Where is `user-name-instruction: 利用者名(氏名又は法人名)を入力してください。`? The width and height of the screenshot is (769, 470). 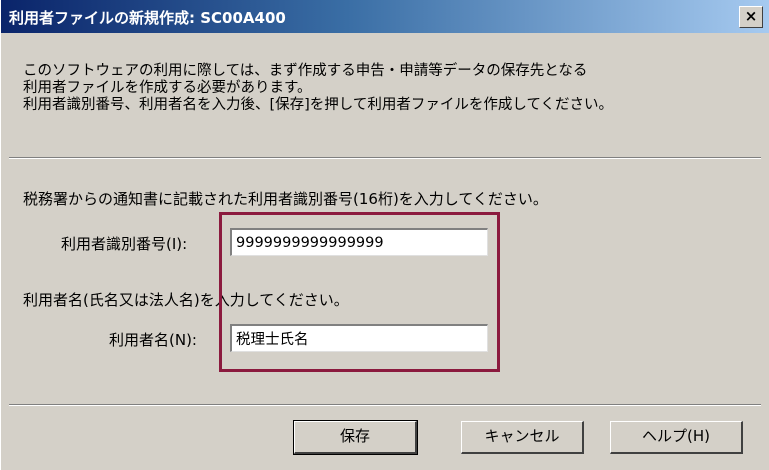 user-name-instruction: 利用者名(氏名又は法人名)を入力してください。 is located at coordinates (186, 300).